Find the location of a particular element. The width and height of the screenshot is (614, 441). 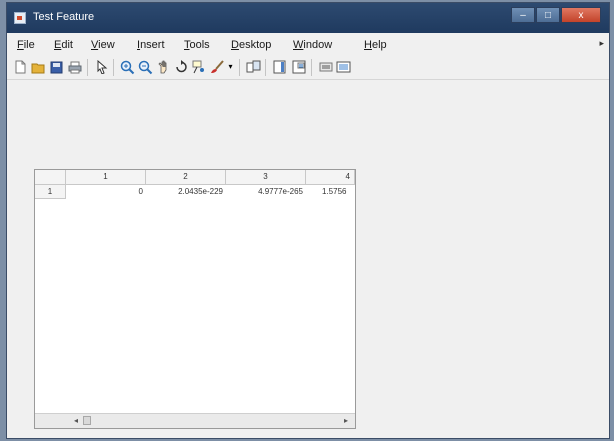

show-plot-tools-icon is located at coordinates (343, 67).